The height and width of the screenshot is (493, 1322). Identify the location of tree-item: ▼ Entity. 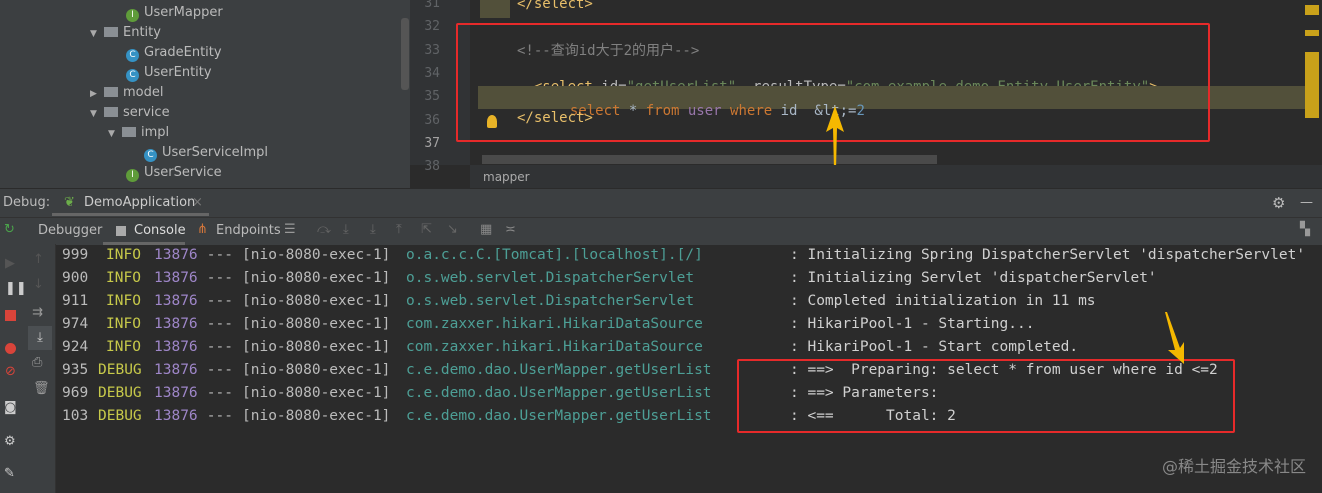
(125, 33).